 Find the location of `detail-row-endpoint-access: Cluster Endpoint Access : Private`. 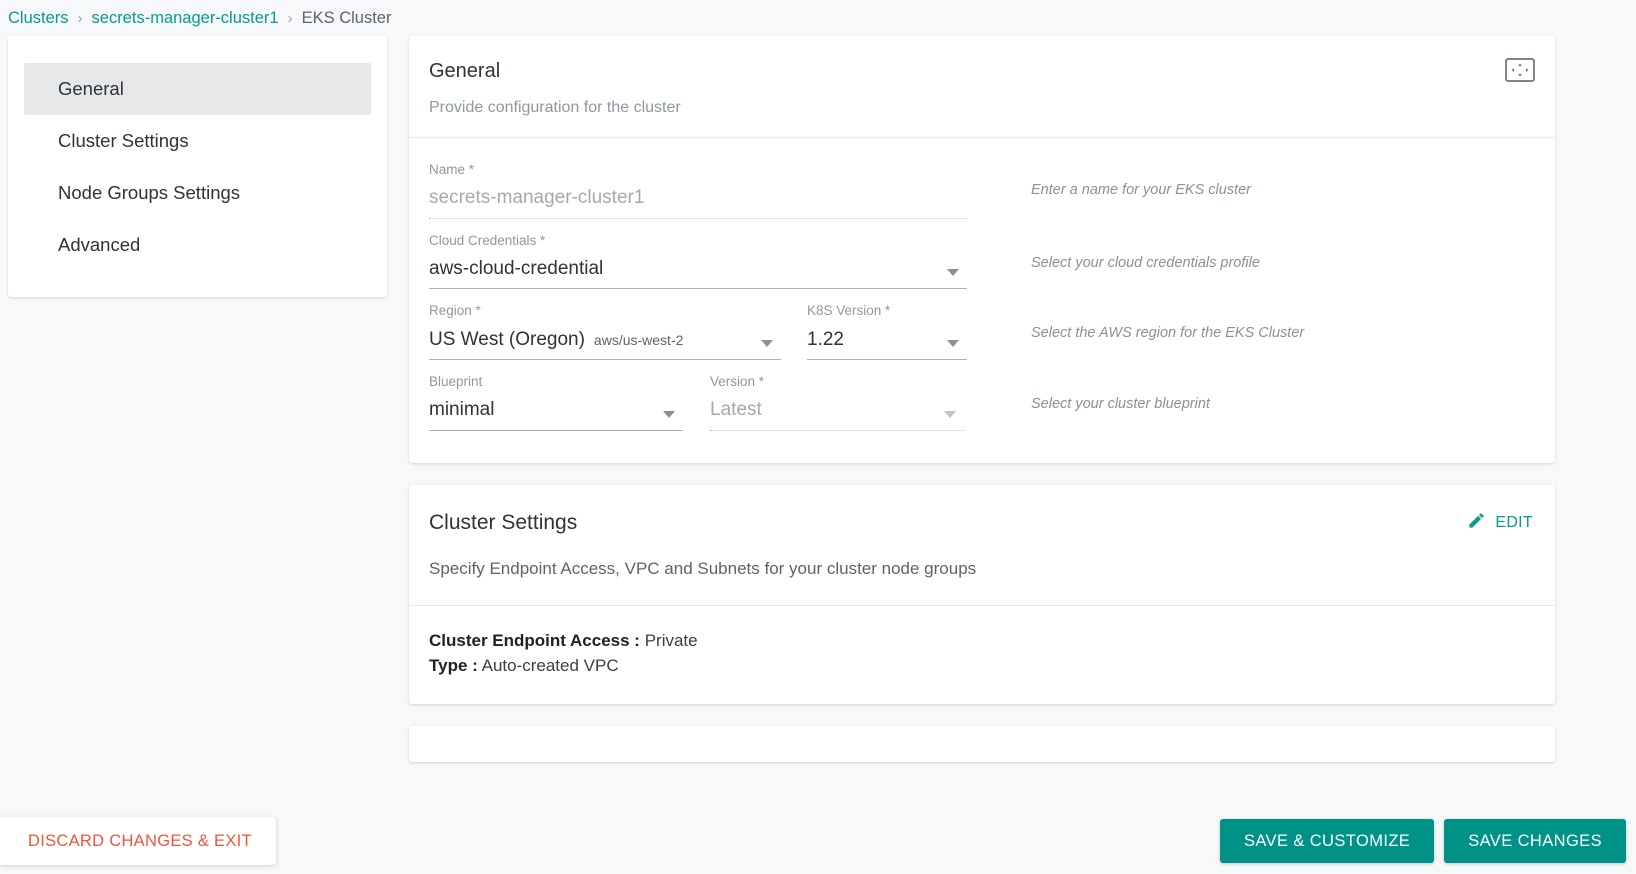

detail-row-endpoint-access: Cluster Endpoint Access : Private is located at coordinates (982, 640).